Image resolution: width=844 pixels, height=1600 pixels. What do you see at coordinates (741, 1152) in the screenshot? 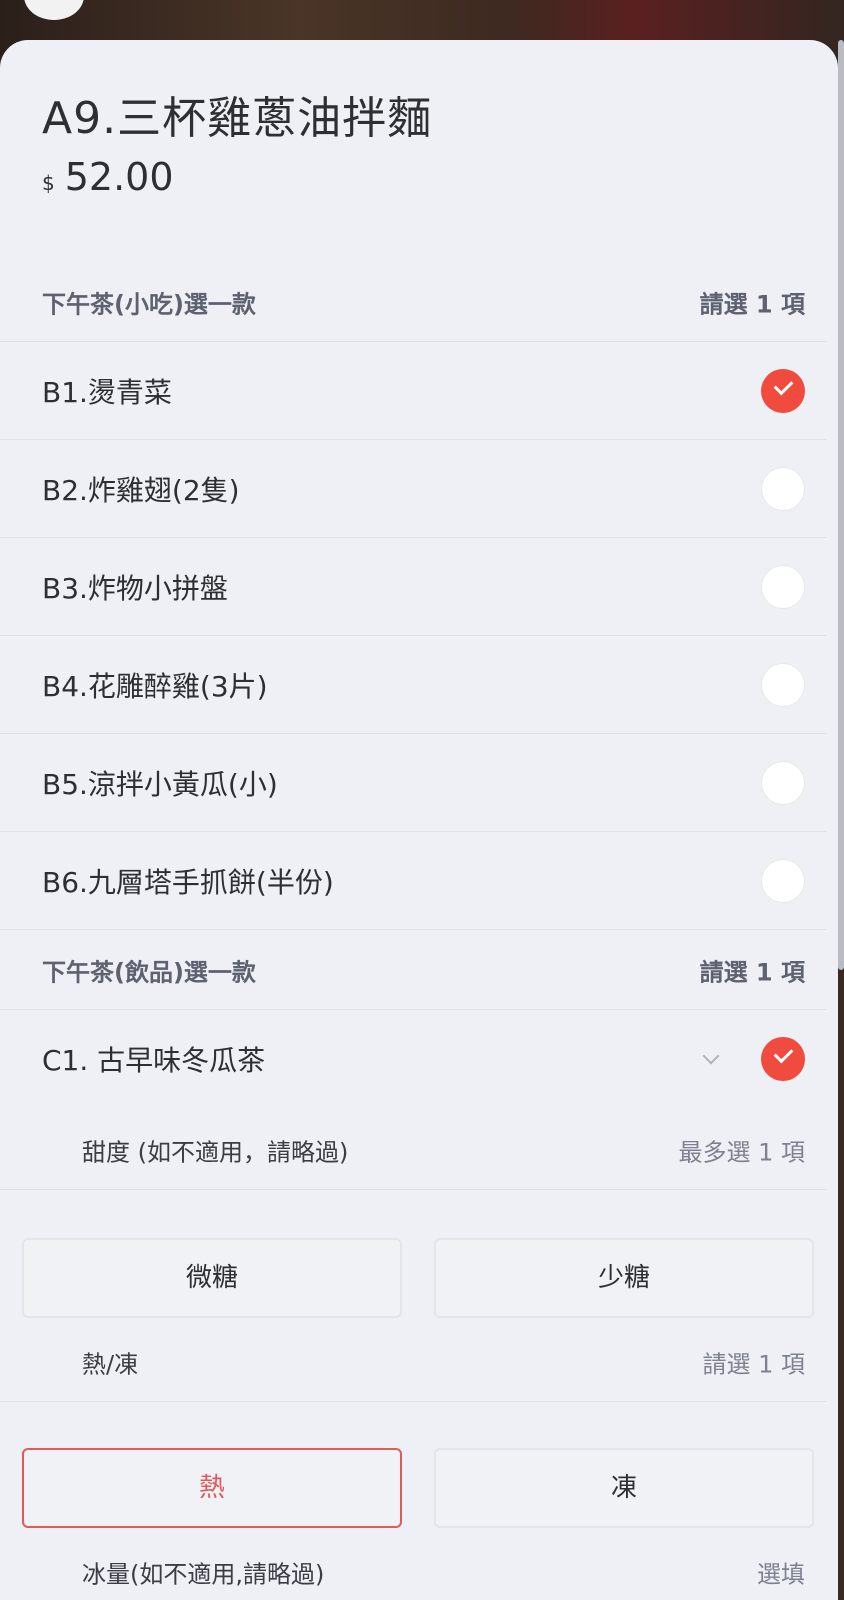
I see `sweetness-requirement: 最多選 1 項` at bounding box center [741, 1152].